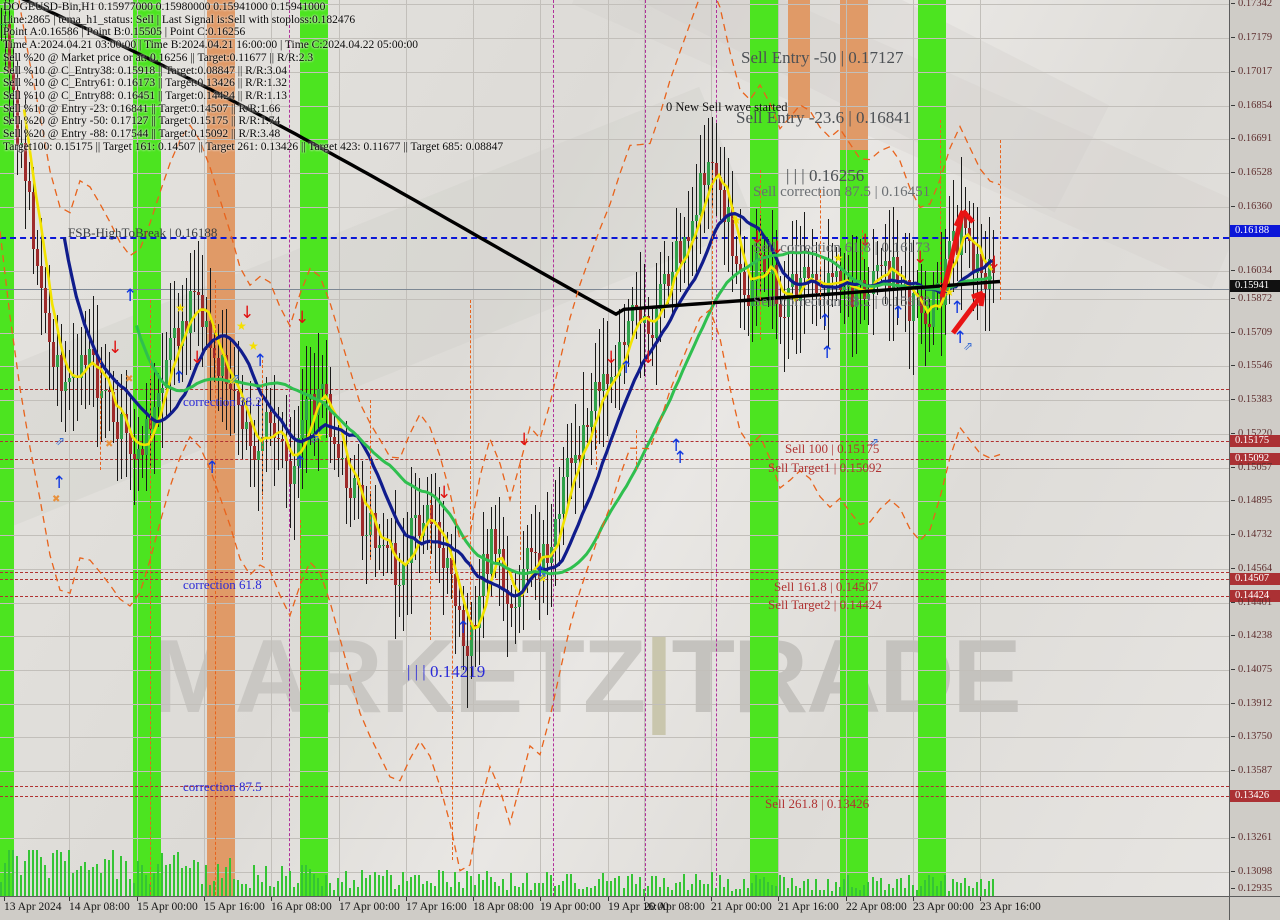 The height and width of the screenshot is (920, 1280). I want to click on price-tick: 0.14895, so click(1255, 501).